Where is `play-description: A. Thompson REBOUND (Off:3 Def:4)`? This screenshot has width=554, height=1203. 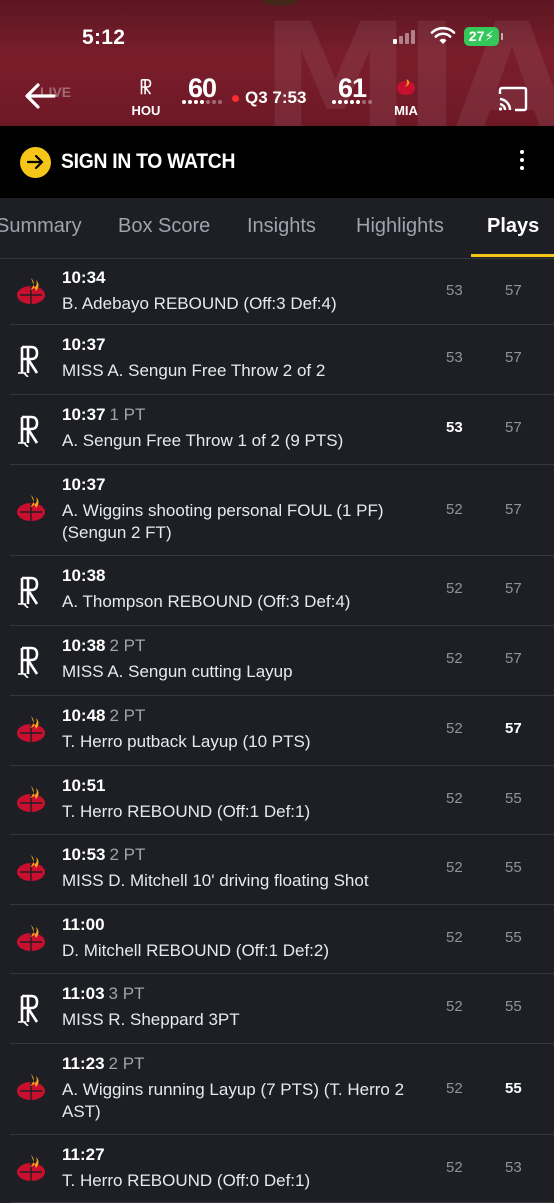 play-description: A. Thompson REBOUND (Off:3 Def:4) is located at coordinates (206, 601).